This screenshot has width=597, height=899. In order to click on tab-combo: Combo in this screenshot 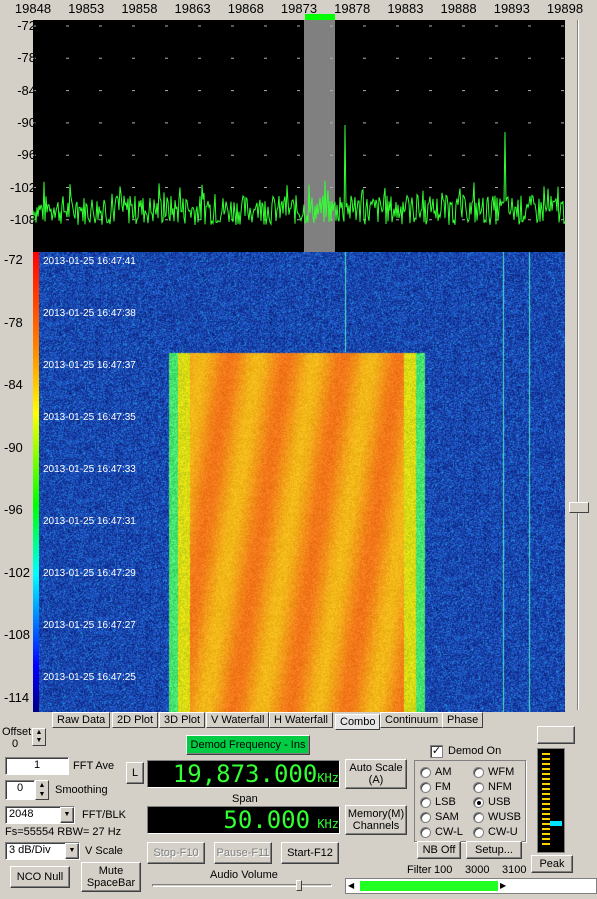, I will do `click(358, 722)`.